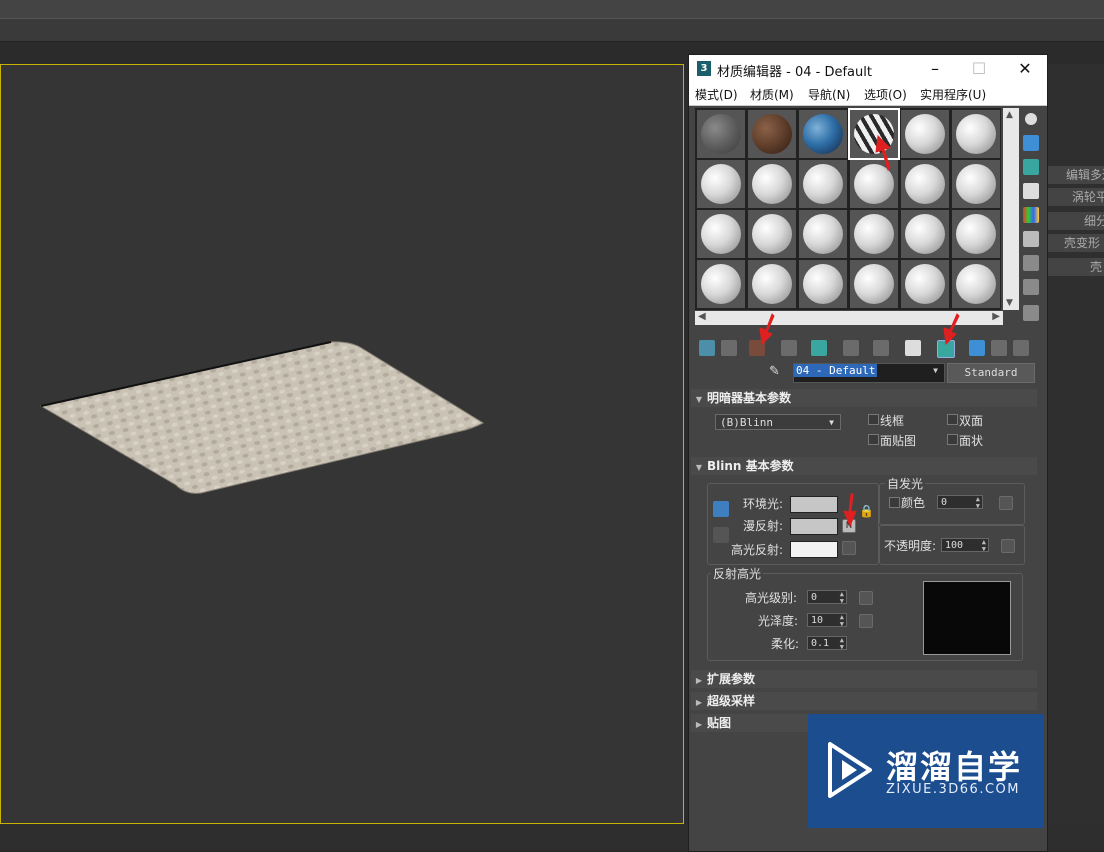 Image resolution: width=1104 pixels, height=852 pixels. I want to click on watermark-badge: 溜溜自学 ZIXUE.3D66.COM, so click(926, 771).